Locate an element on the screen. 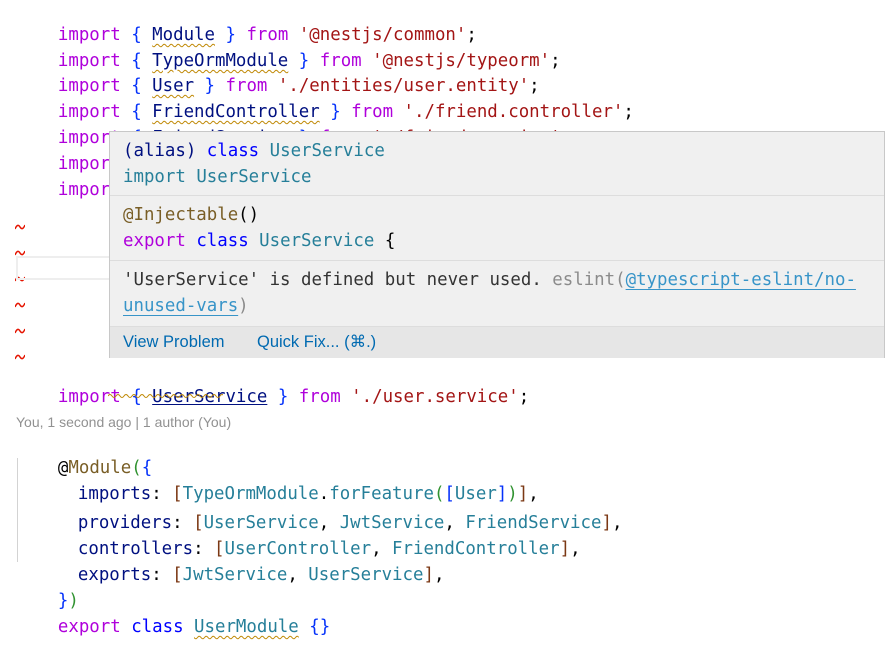  code-line: exports: [JwtService, UserService], is located at coordinates (240, 560).